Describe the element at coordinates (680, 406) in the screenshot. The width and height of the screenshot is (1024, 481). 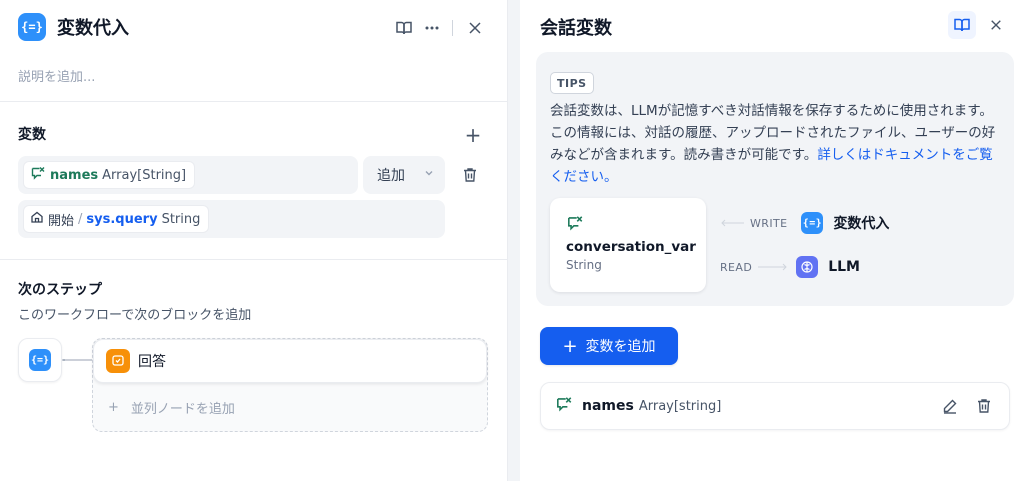
I see `variable-item-type: Array[string]` at that location.